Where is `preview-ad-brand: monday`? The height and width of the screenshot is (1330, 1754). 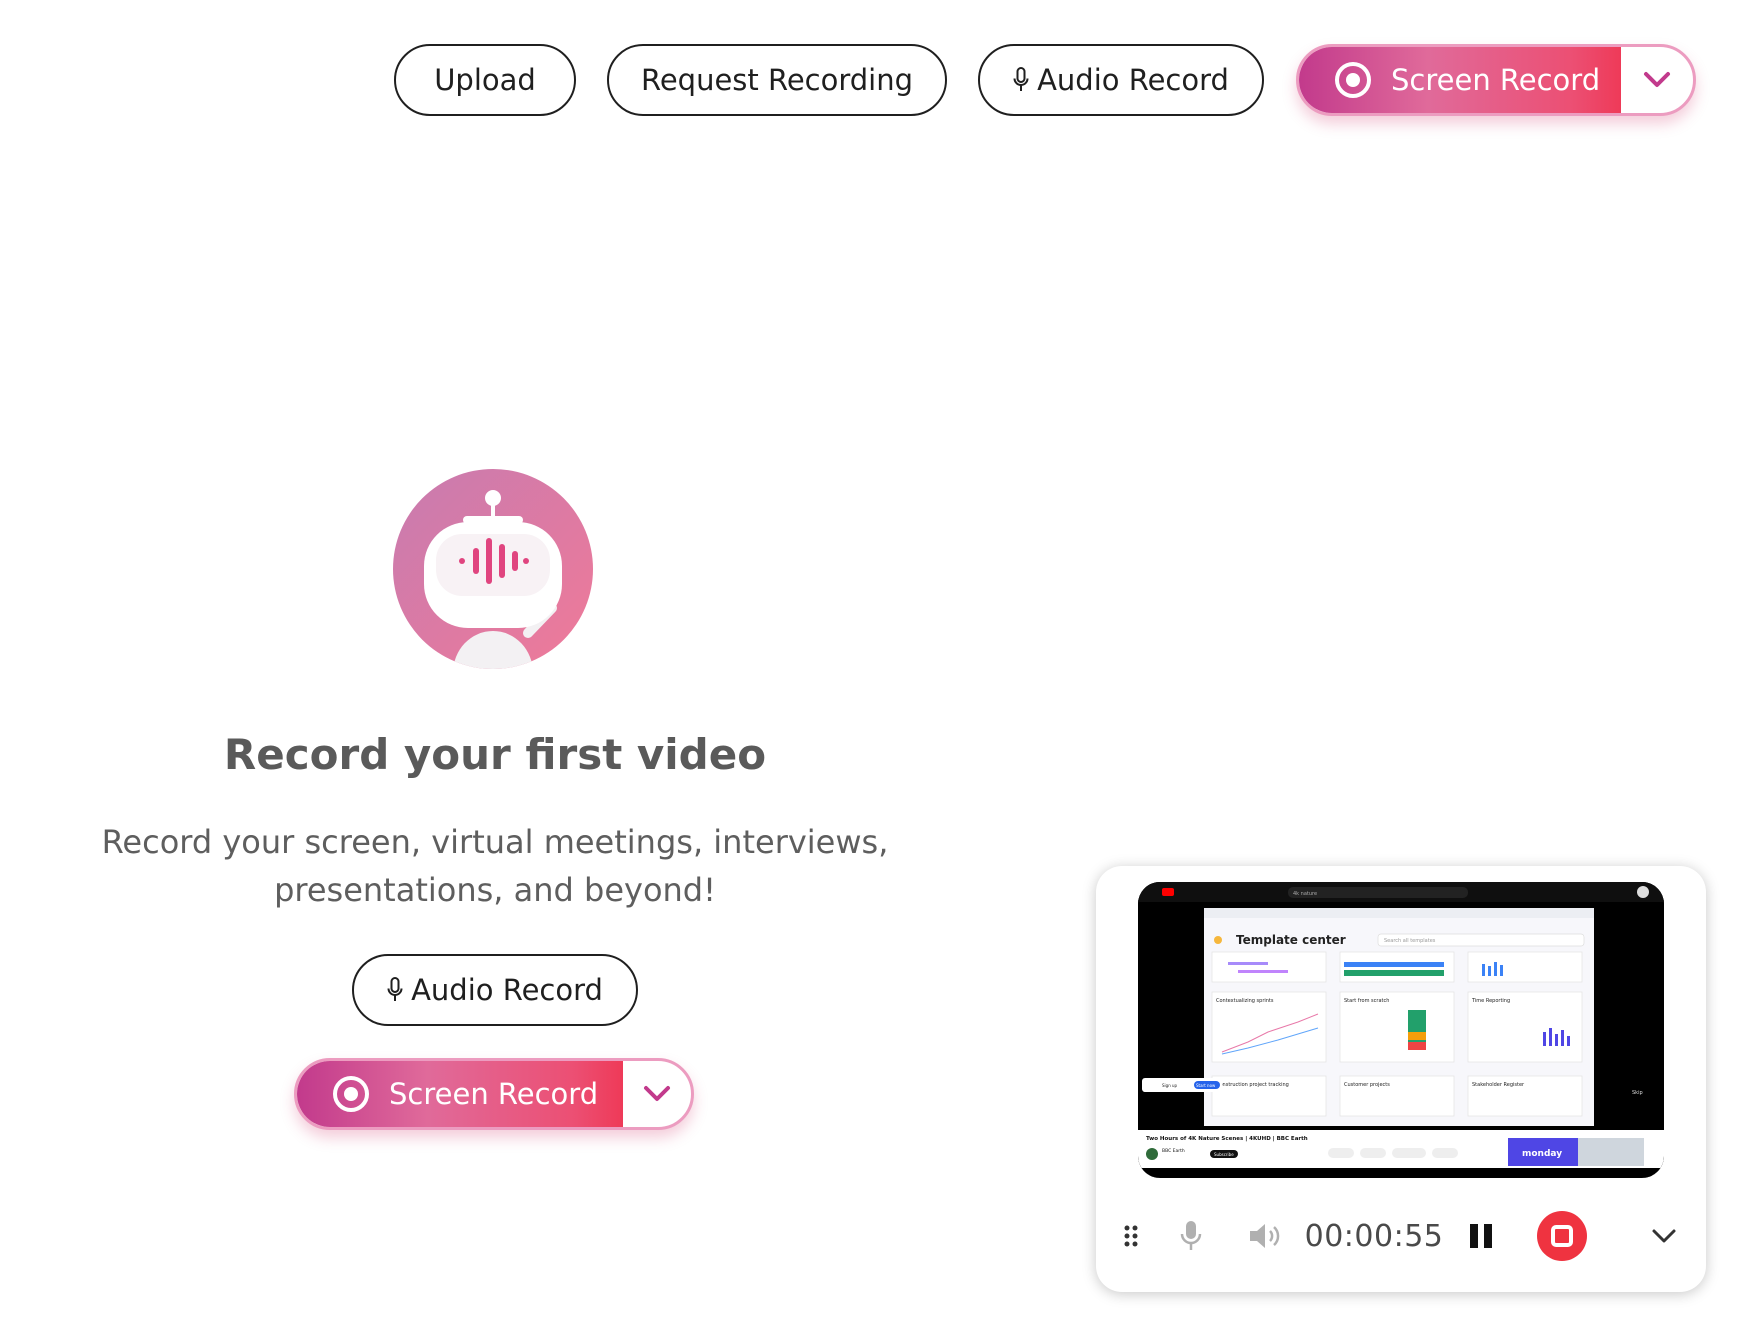 preview-ad-brand: monday is located at coordinates (1542, 1154).